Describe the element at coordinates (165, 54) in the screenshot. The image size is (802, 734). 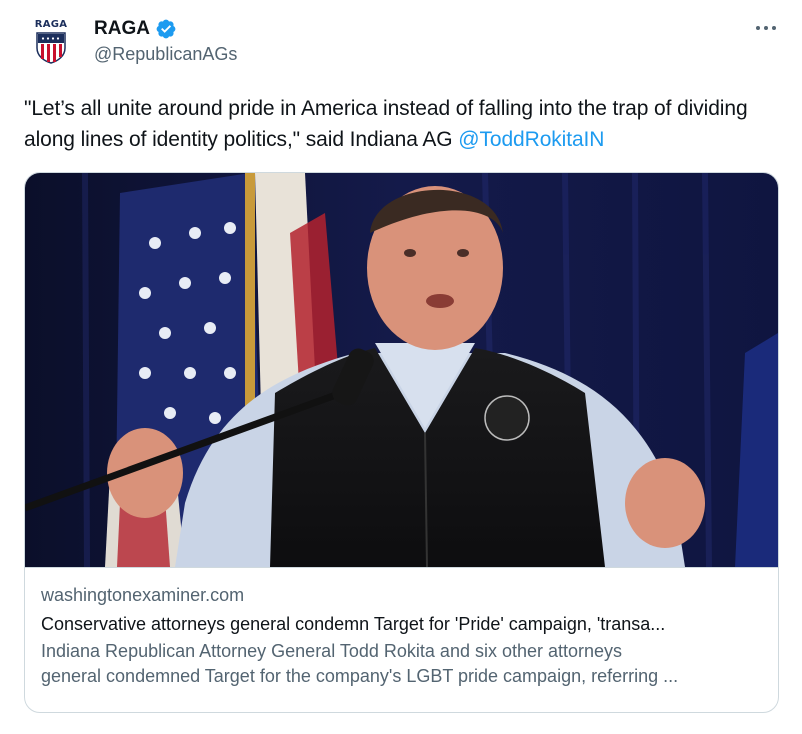
I see `author-handle: @RepublicanAGs` at that location.